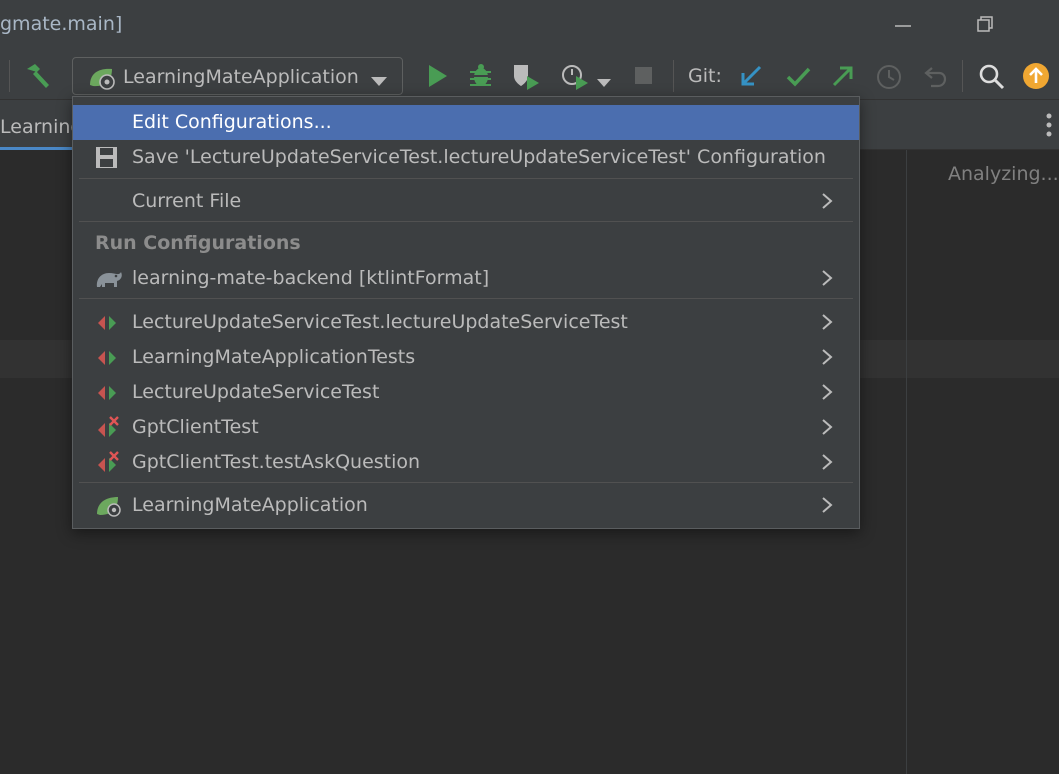 This screenshot has height=774, width=1059. I want to click on title-bar: gmate.main], so click(529, 26).